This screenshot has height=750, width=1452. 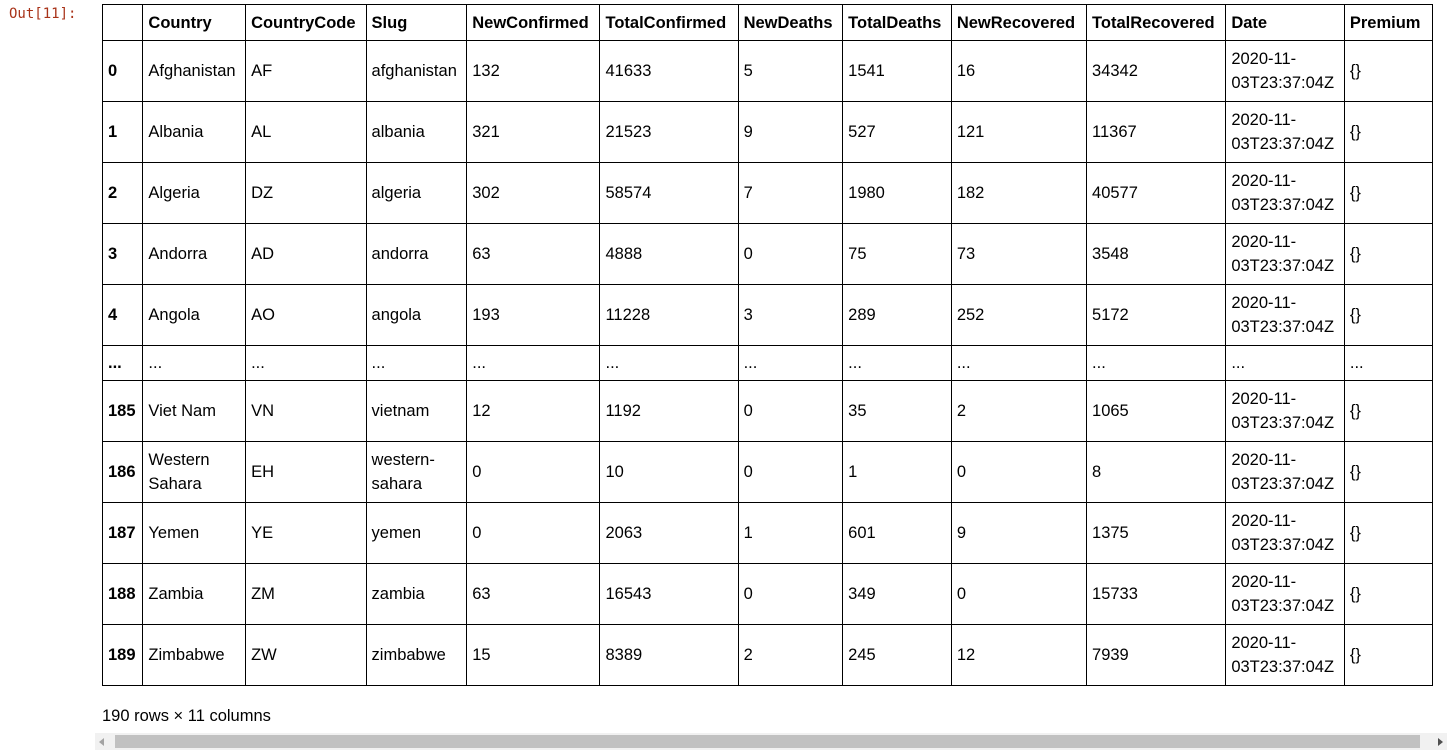 What do you see at coordinates (1156, 132) in the screenshot?
I see `cell-totalrecovered: 11367` at bounding box center [1156, 132].